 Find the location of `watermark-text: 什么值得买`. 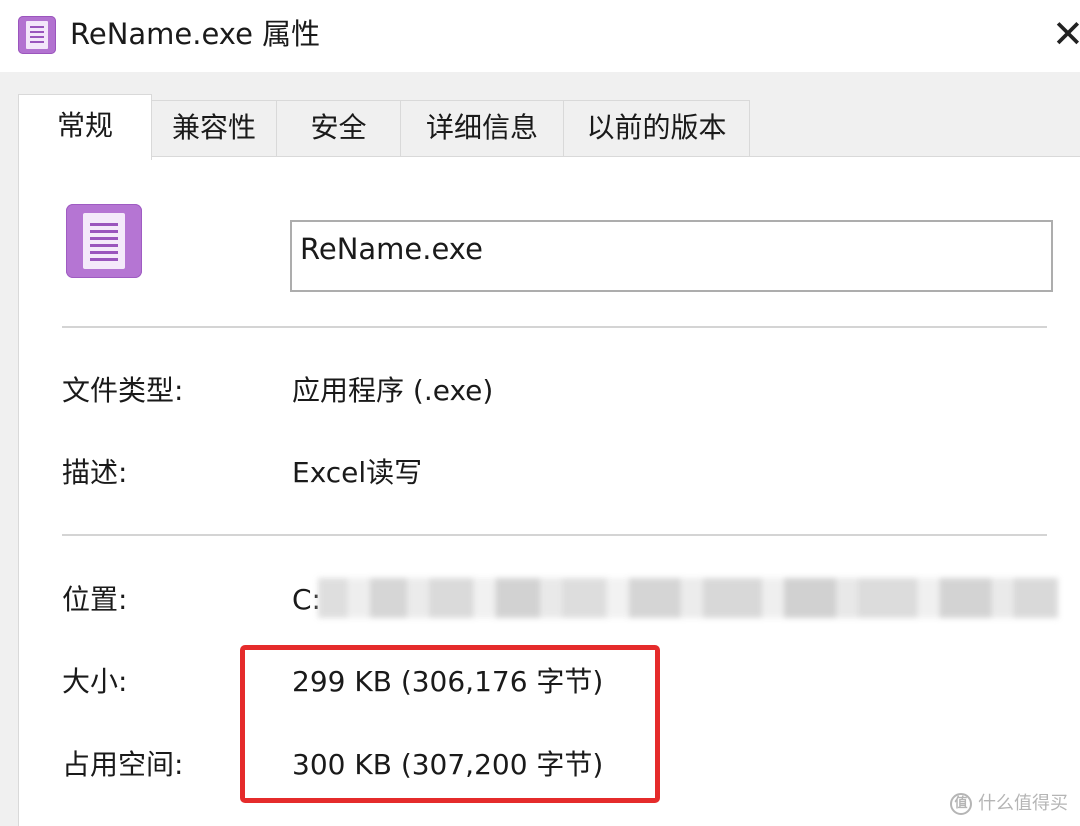

watermark-text: 什么值得买 is located at coordinates (1023, 803).